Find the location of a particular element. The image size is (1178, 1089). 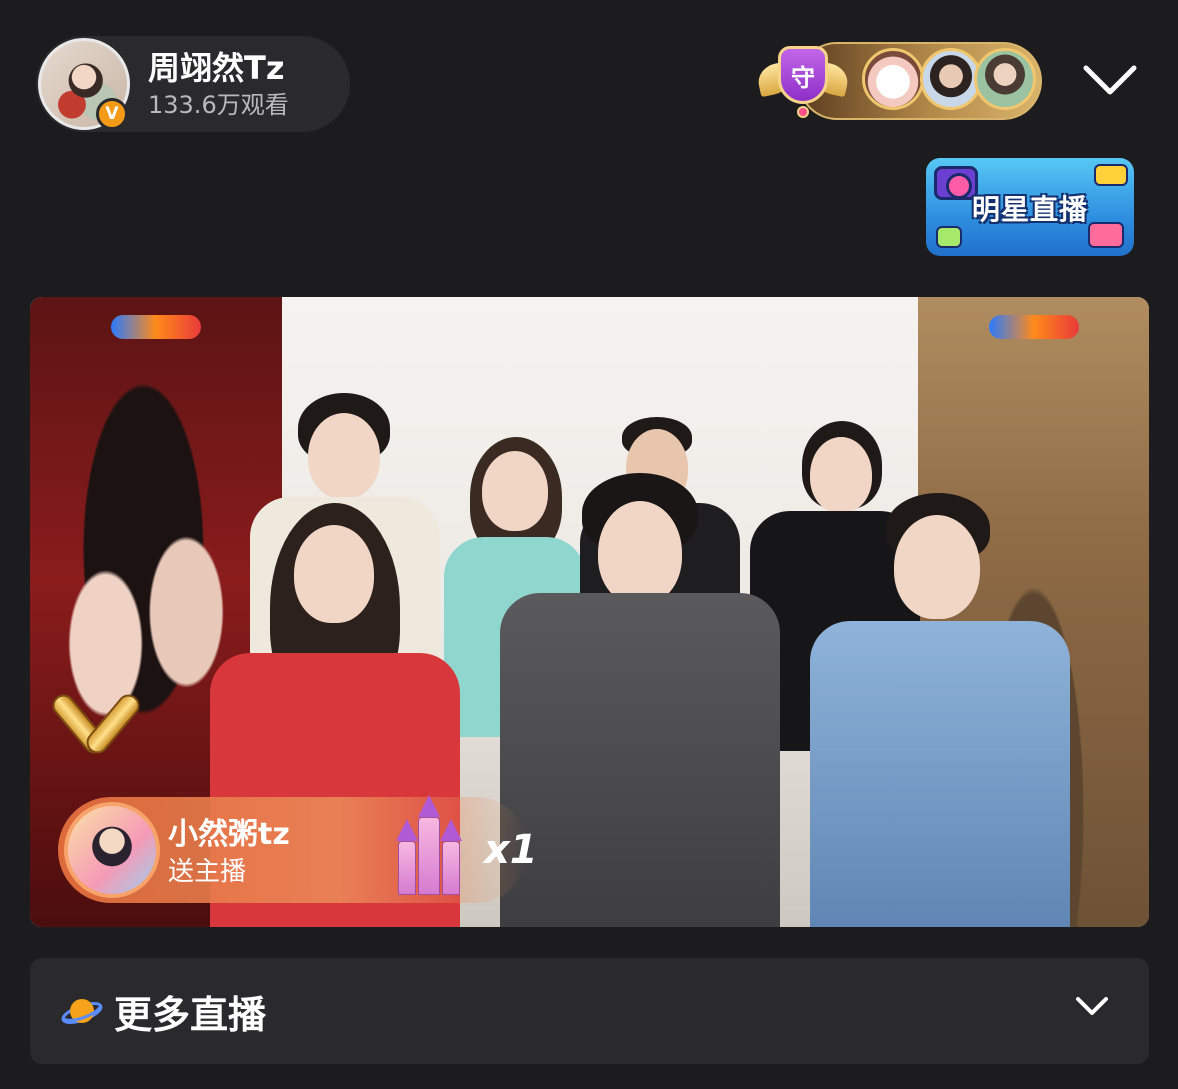

host-text: 周翊然Tz 133.6万观看 is located at coordinates (218, 84).